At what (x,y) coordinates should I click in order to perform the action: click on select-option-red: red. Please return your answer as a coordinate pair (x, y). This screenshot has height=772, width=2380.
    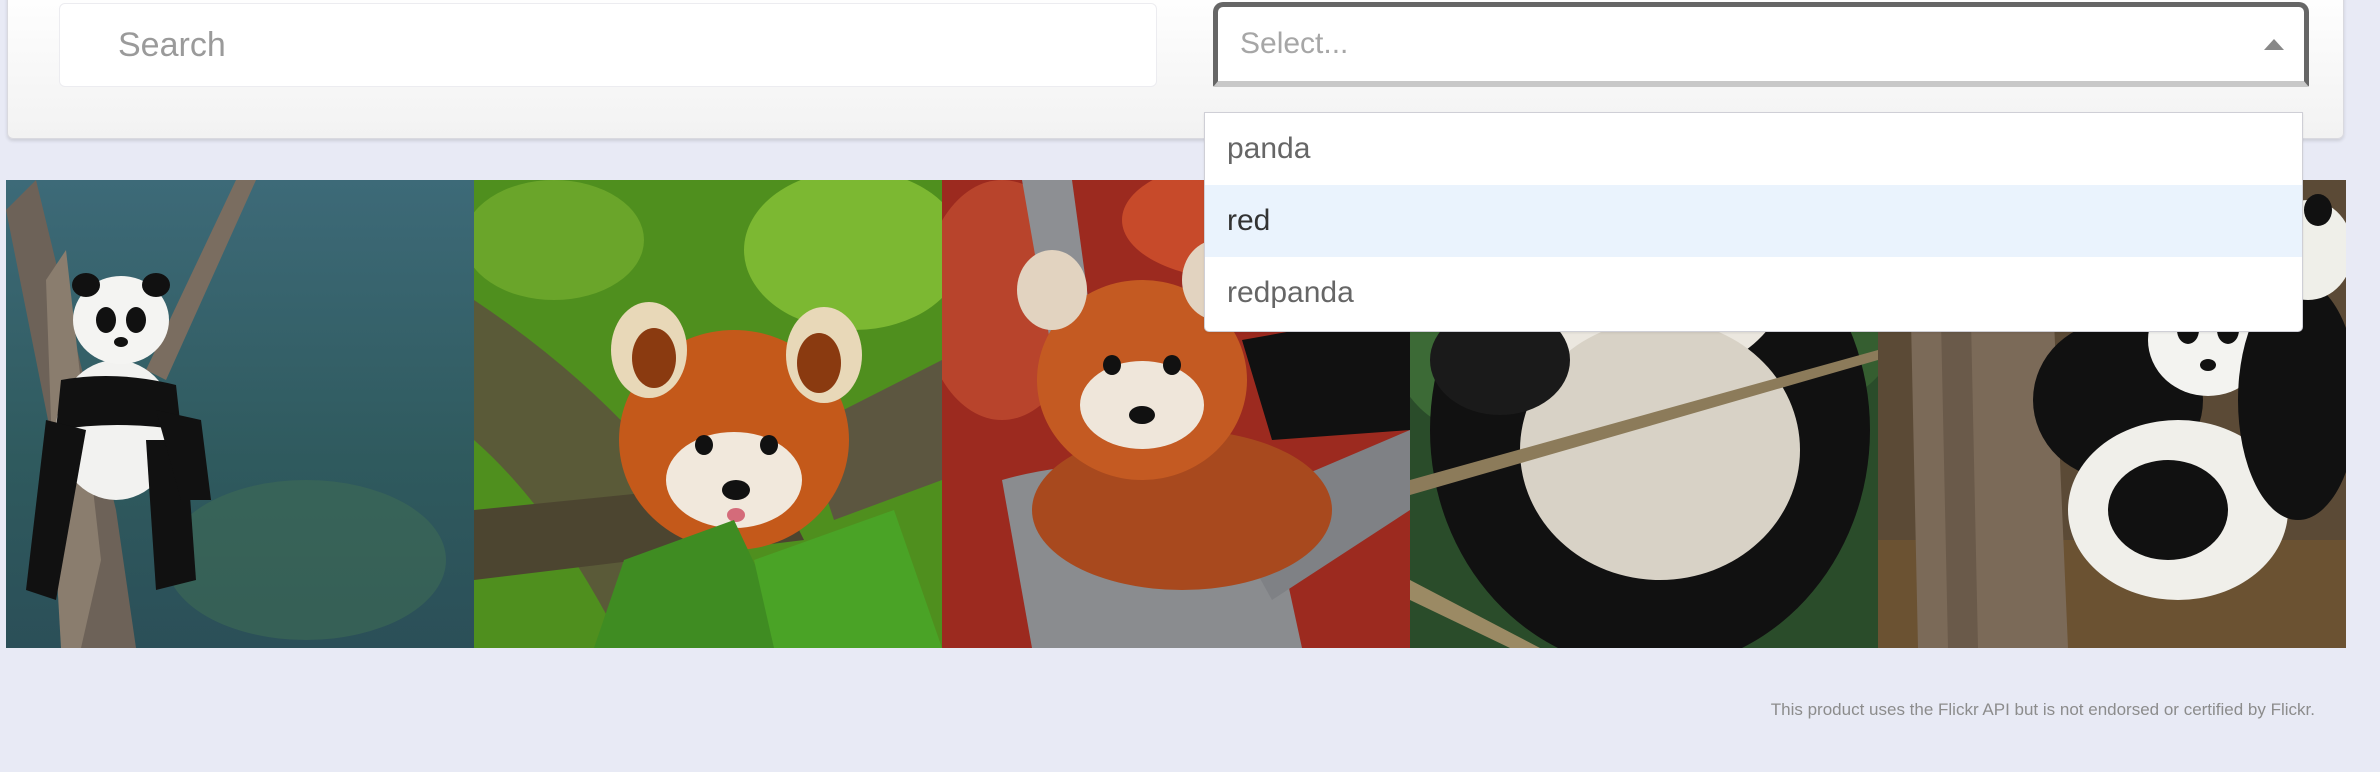
    Looking at the image, I should click on (1753, 221).